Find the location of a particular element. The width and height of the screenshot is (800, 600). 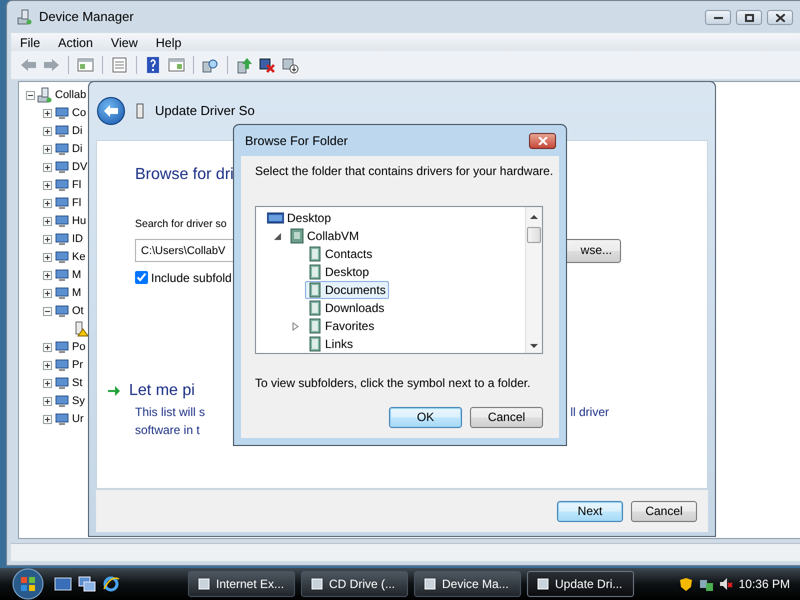

tree-item: Co is located at coordinates (79, 113).